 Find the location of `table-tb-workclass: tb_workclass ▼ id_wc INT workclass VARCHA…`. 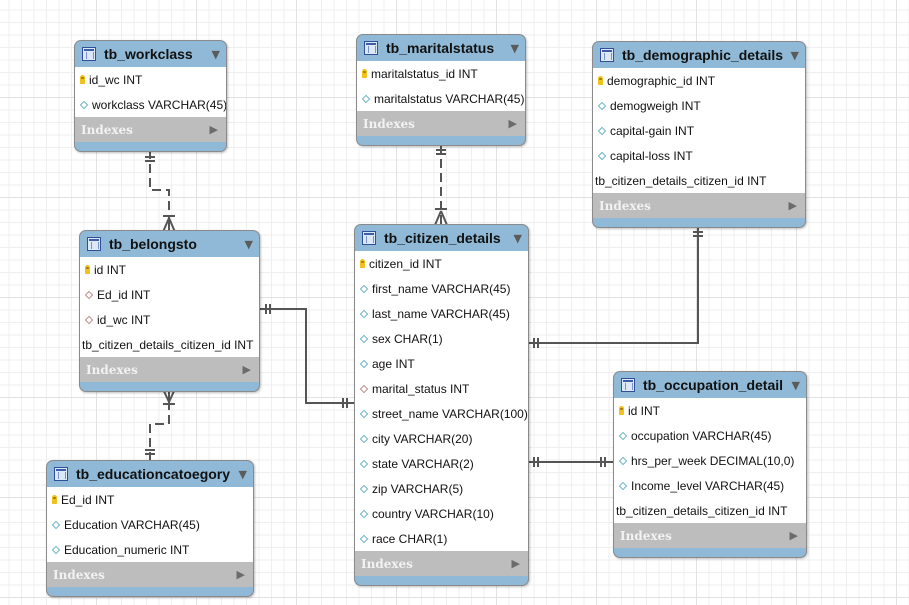

table-tb-workclass: tb_workclass ▼ id_wc INT workclass VARCHA… is located at coordinates (150, 96).